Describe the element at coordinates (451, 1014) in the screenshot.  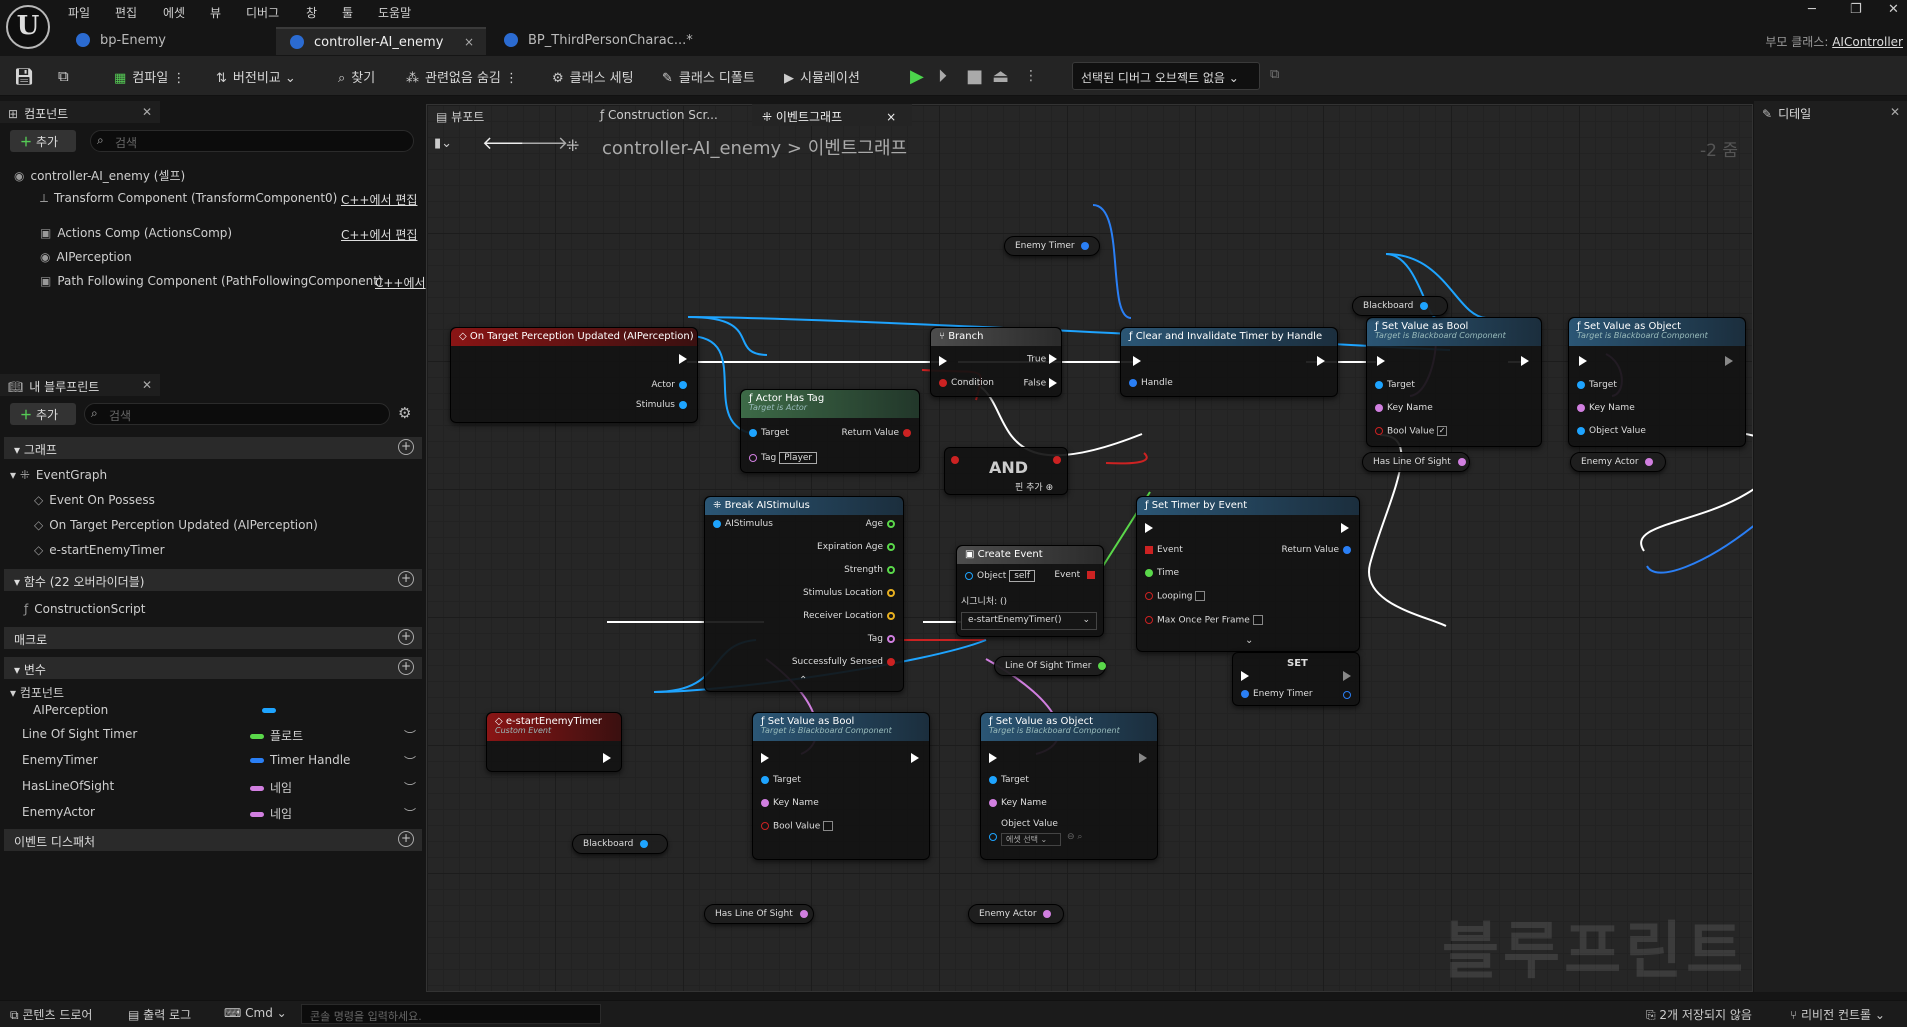
I see `console-command-input: 콘솔 명령을 입력하세요.` at that location.